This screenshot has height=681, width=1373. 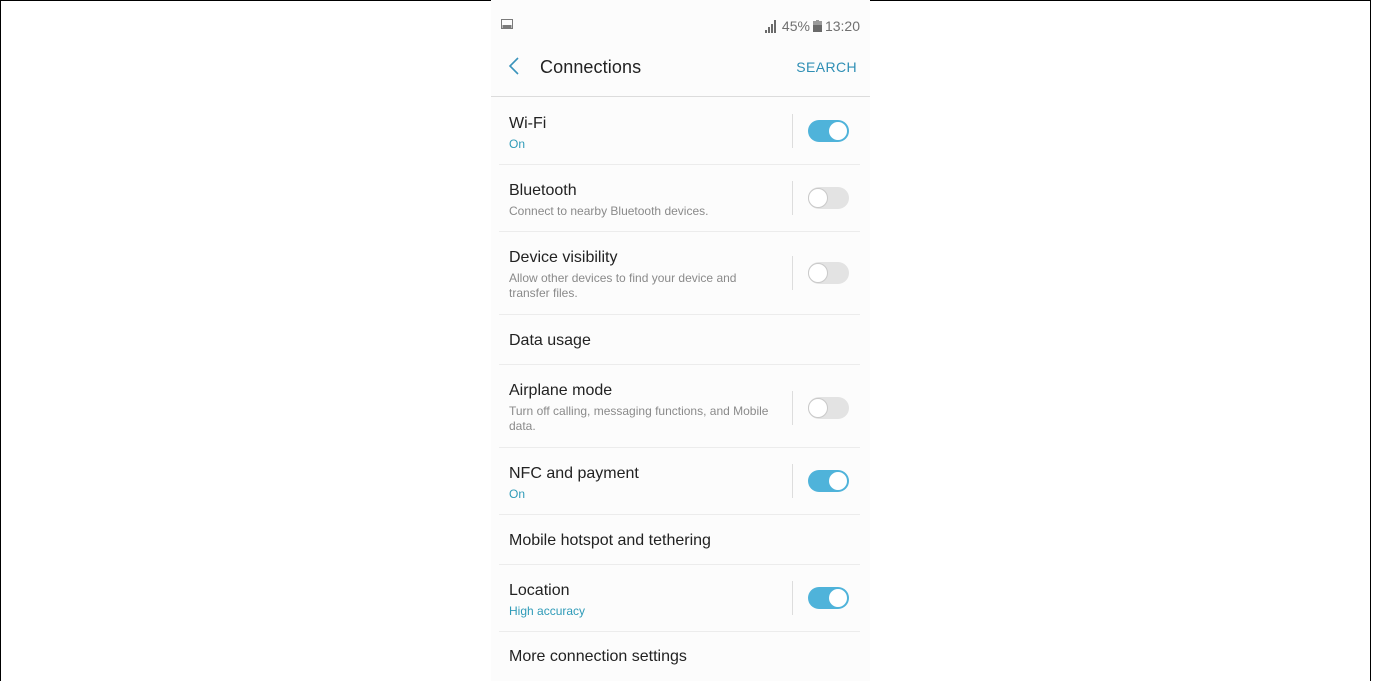 I want to click on nfc-toggle, so click(x=828, y=481).